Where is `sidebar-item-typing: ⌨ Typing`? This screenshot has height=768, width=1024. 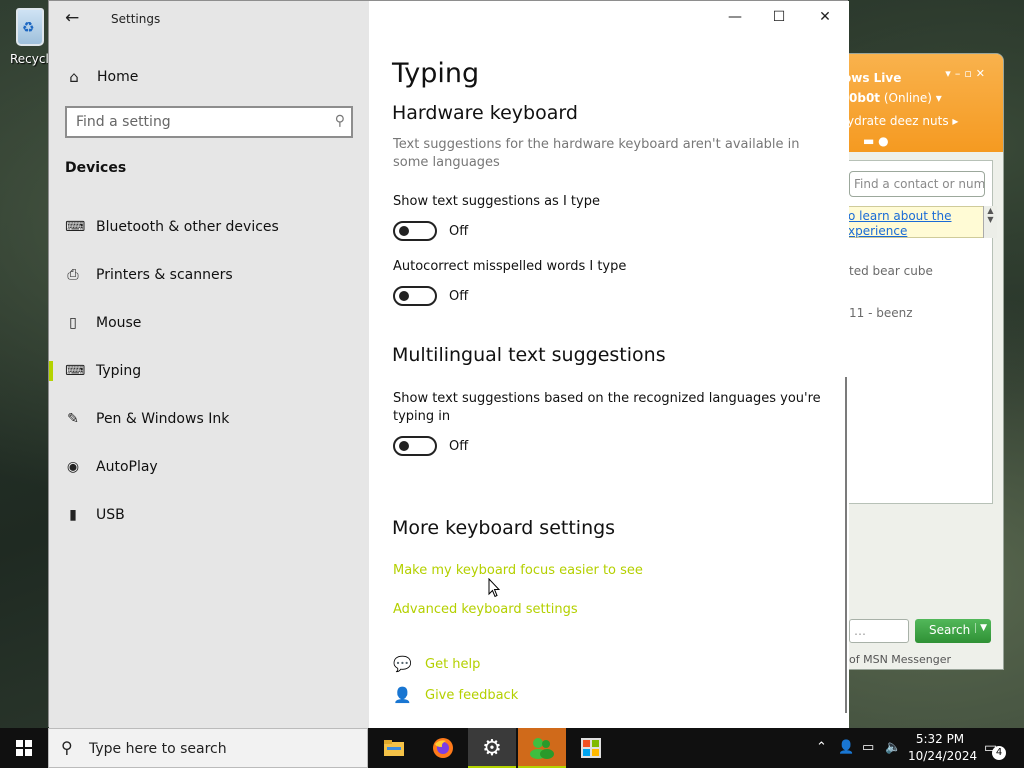
sidebar-item-typing: ⌨ Typing is located at coordinates (209, 371).